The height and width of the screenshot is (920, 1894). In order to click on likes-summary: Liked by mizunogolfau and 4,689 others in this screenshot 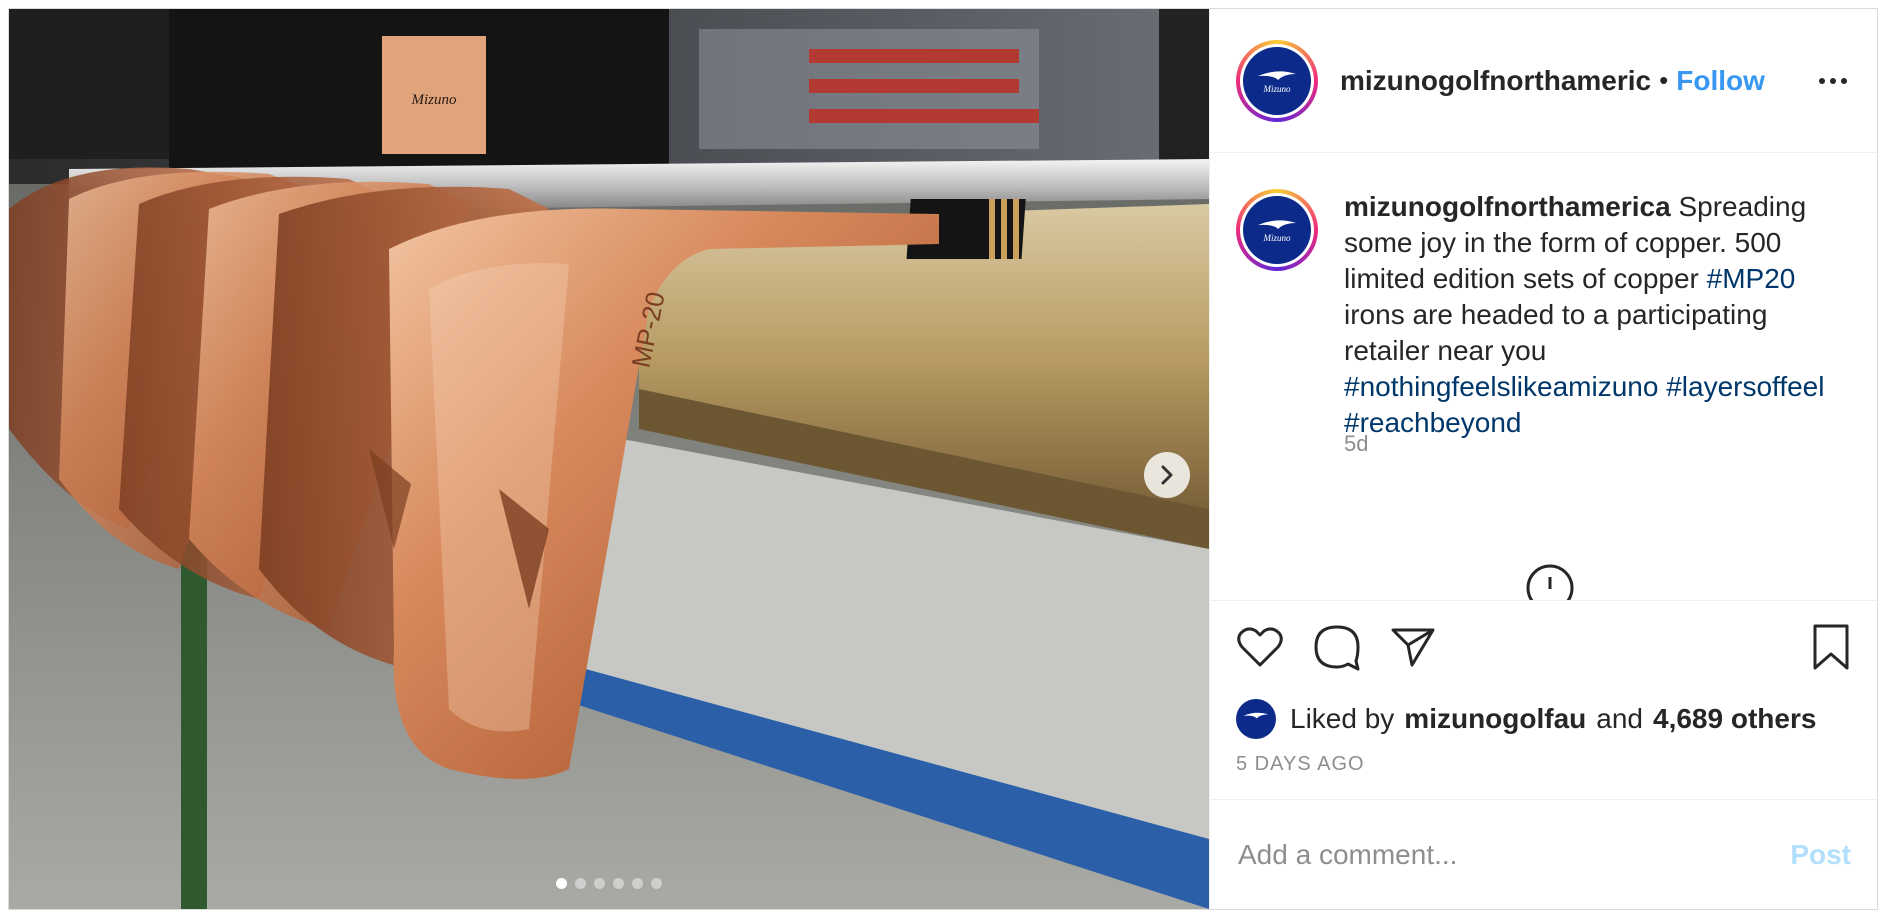, I will do `click(1543, 719)`.